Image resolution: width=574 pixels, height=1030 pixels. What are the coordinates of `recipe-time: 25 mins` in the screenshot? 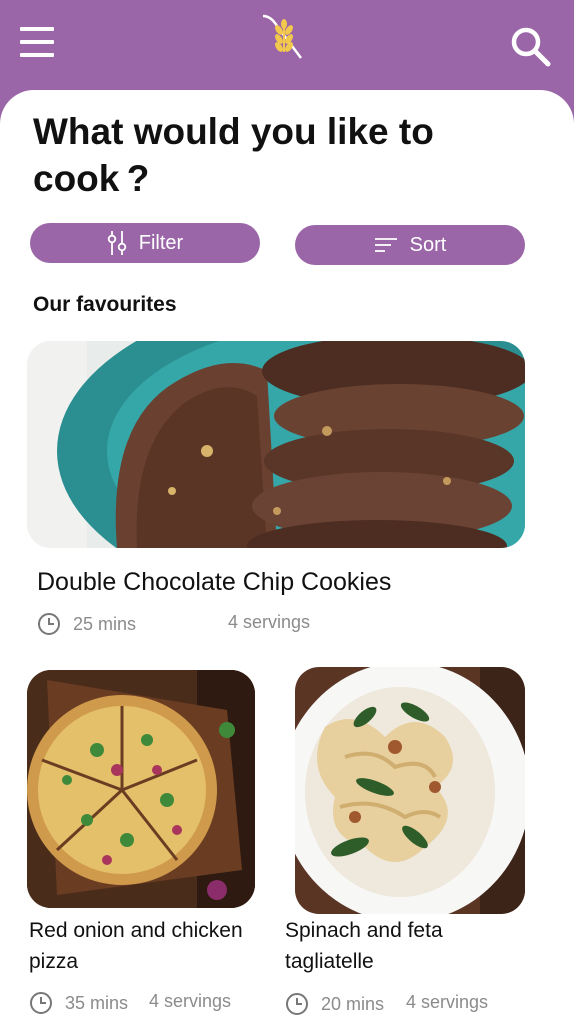 It's located at (86, 624).